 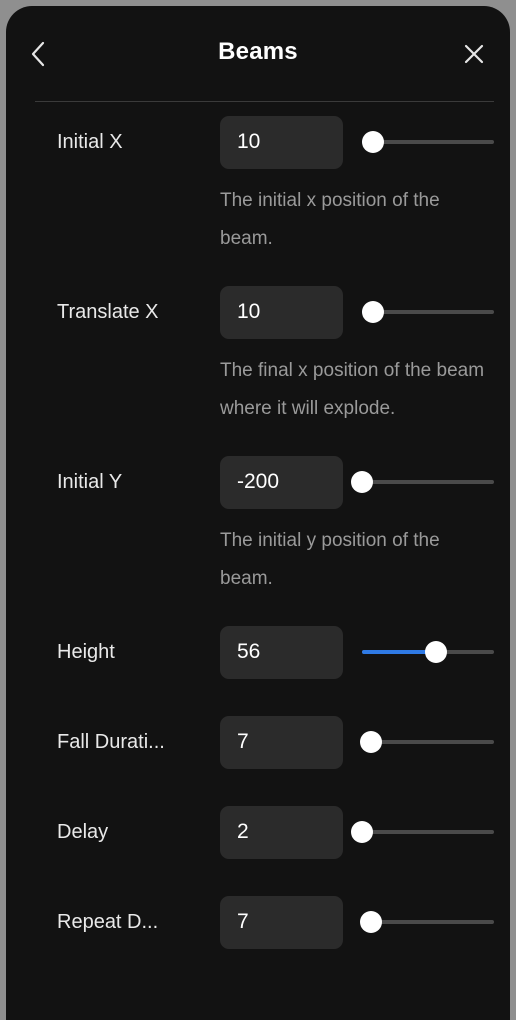 I want to click on setting-description: The initial y position of the beam., so click(x=330, y=559).